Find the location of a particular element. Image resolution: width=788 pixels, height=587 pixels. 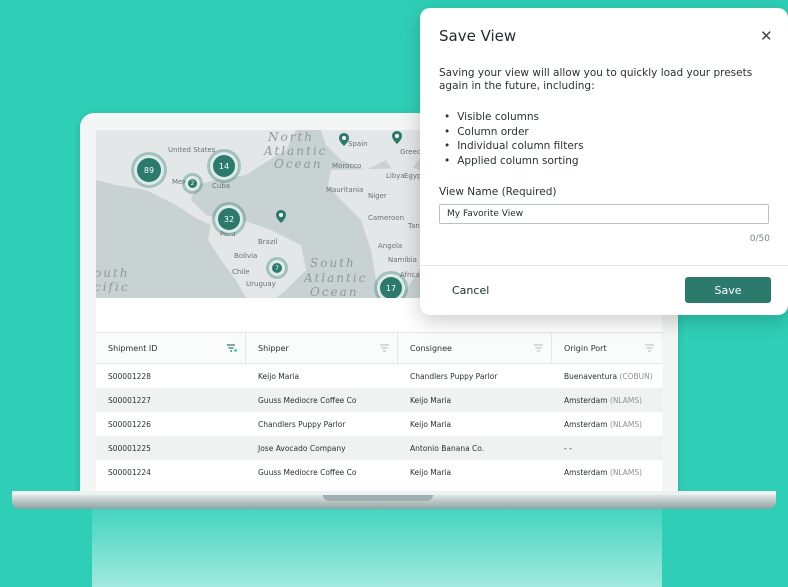

modal-title: Save View is located at coordinates (478, 36).